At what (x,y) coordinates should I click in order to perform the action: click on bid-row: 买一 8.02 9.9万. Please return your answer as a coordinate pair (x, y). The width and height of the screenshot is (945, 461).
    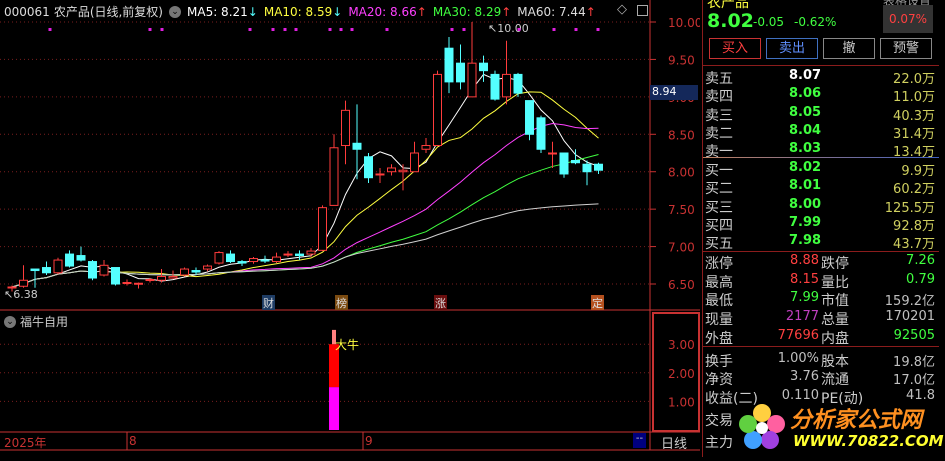
    Looking at the image, I should click on (821, 169).